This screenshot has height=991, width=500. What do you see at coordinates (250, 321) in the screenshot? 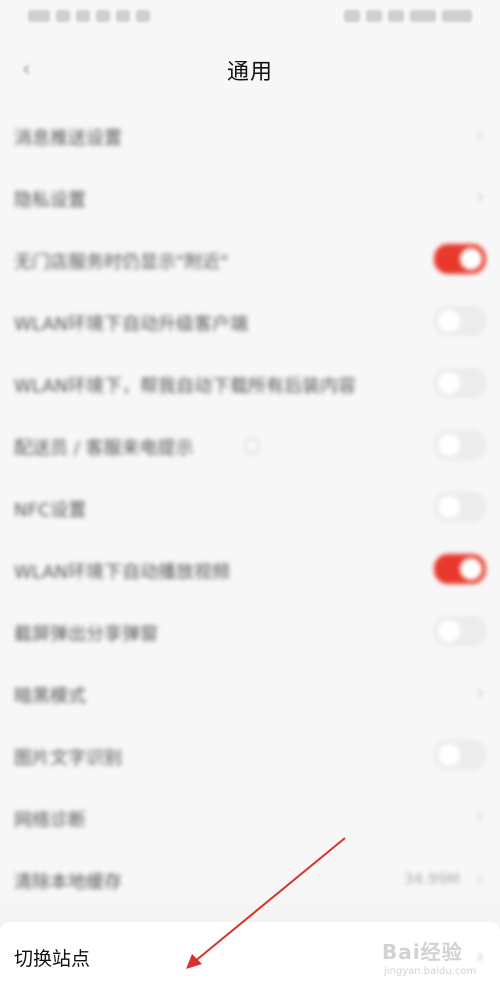
I see `settings-row: WLAN环境下自动升级客户端` at bounding box center [250, 321].